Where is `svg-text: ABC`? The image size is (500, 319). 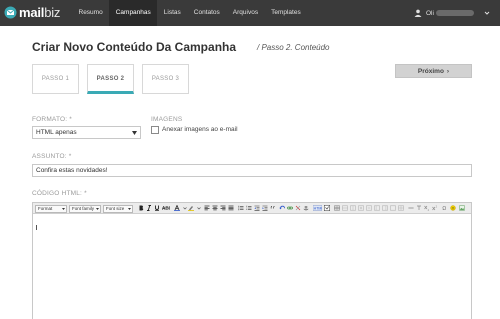 svg-text: ABC is located at coordinates (166, 208).